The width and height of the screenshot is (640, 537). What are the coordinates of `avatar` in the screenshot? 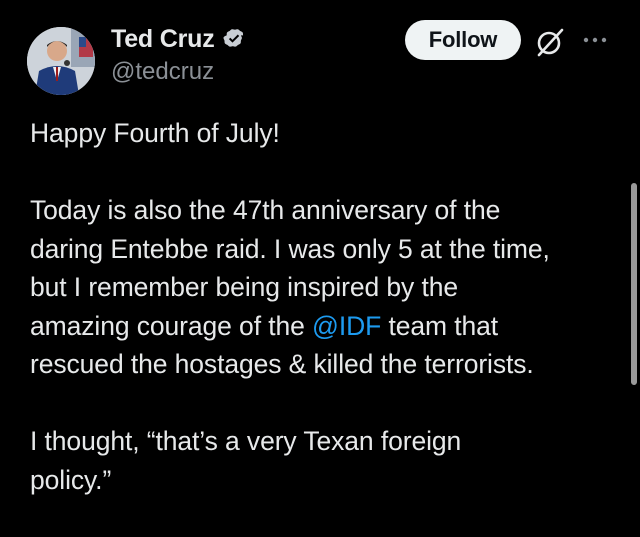 It's located at (61, 61).